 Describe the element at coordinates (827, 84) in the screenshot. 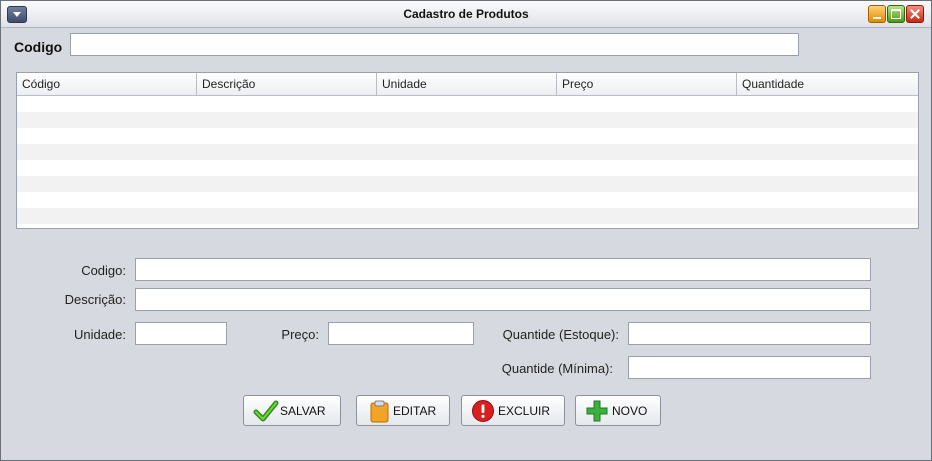

I see `column-header-quantidade: Quantidade` at that location.